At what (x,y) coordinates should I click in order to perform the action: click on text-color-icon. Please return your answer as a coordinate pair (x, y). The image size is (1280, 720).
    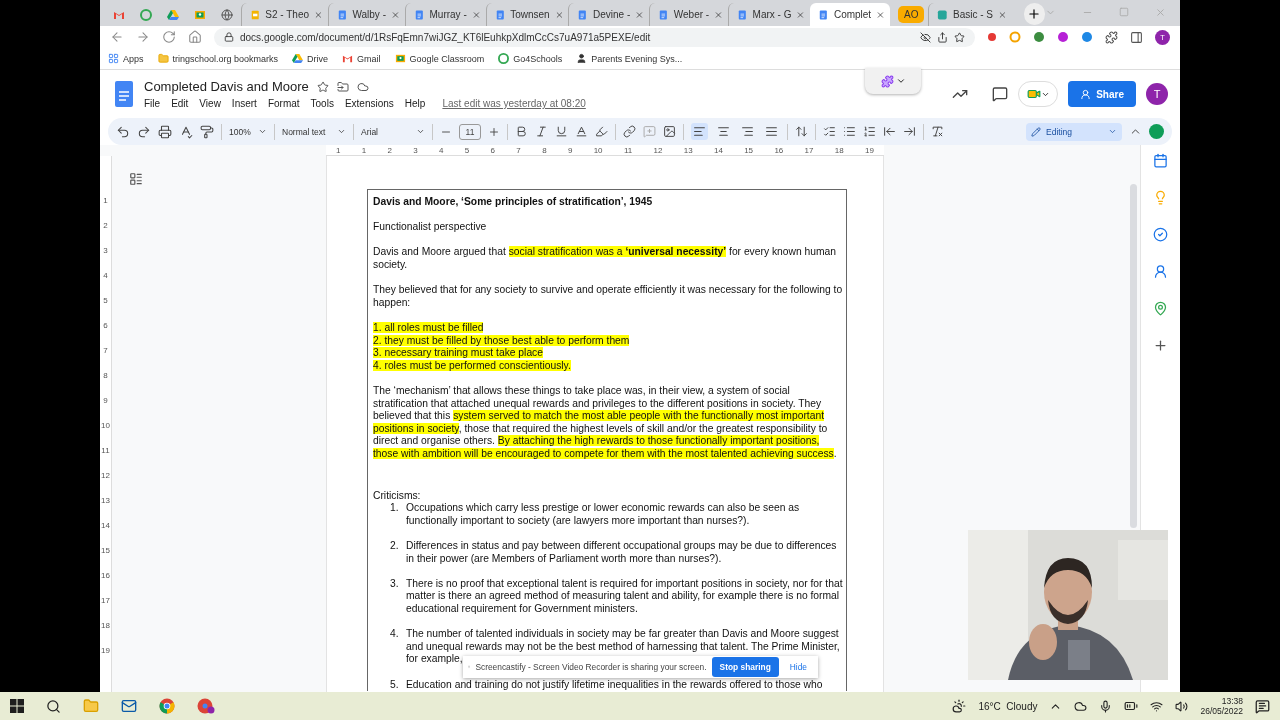
    Looking at the image, I should click on (581, 131).